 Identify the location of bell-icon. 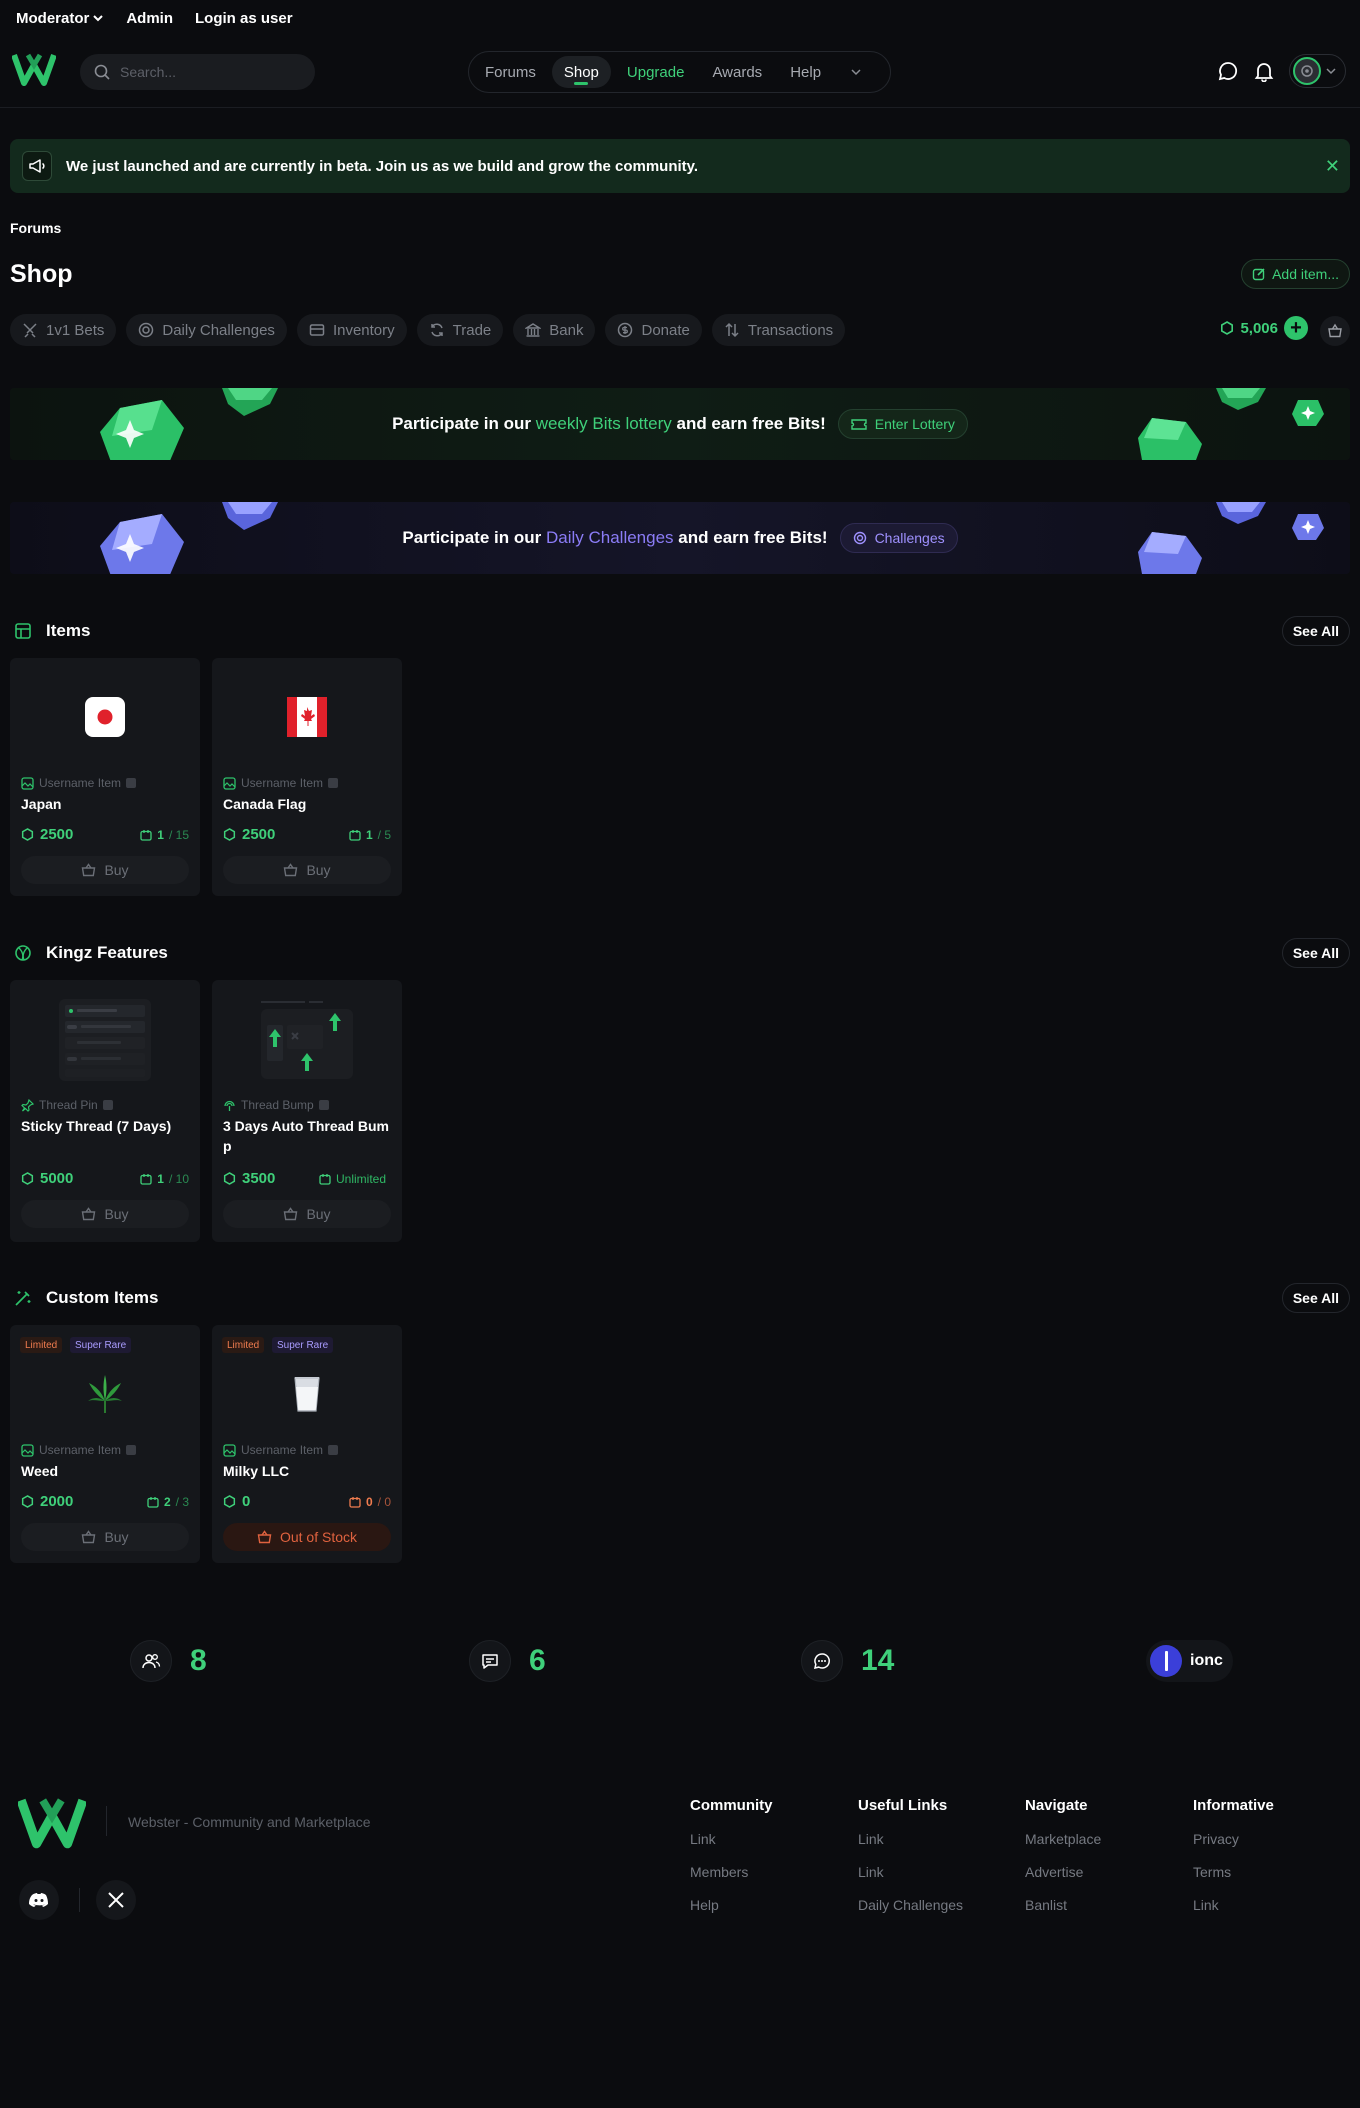
(1264, 71).